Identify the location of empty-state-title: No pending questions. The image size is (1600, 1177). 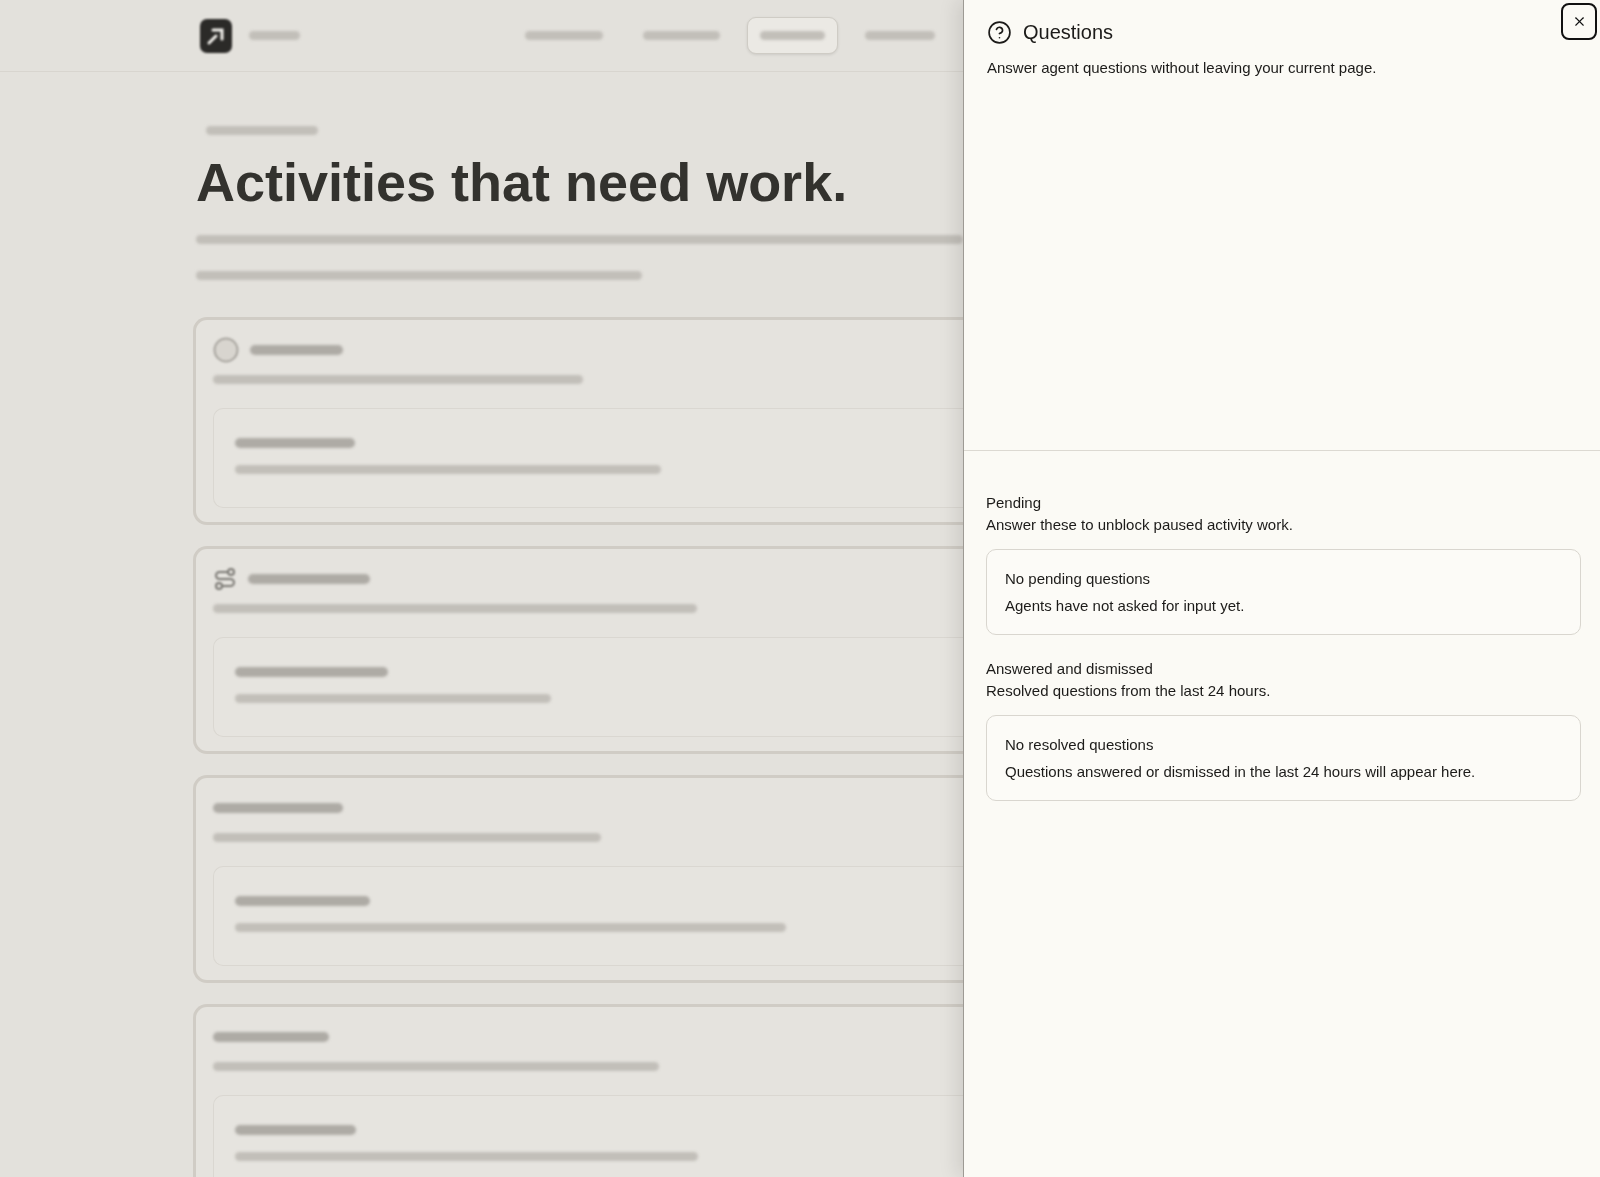
(1078, 579).